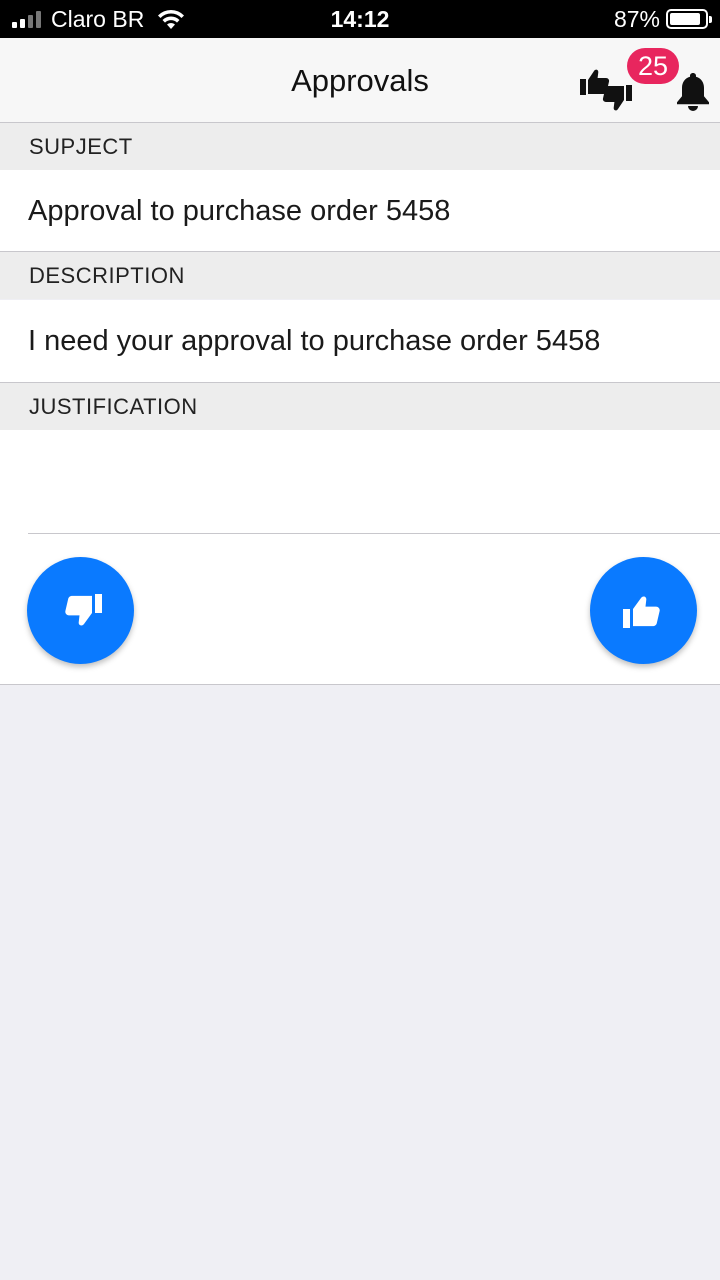  What do you see at coordinates (360, 146) in the screenshot?
I see `subject-header: SUPJECT` at bounding box center [360, 146].